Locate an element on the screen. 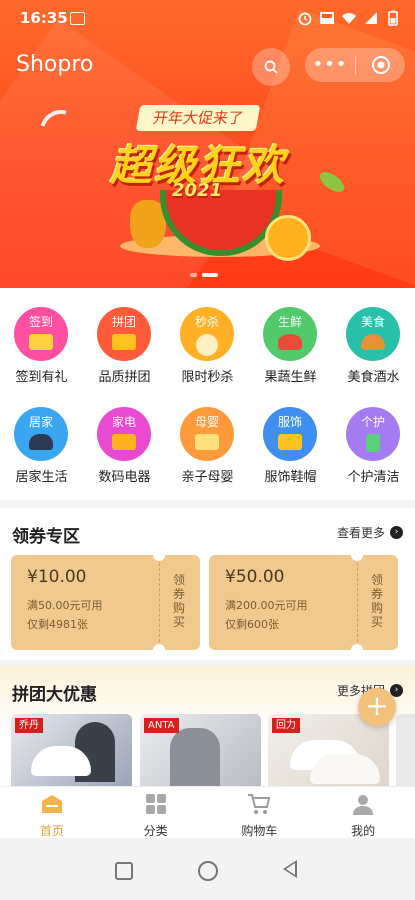  category-tag: 美食 is located at coordinates (372, 322).